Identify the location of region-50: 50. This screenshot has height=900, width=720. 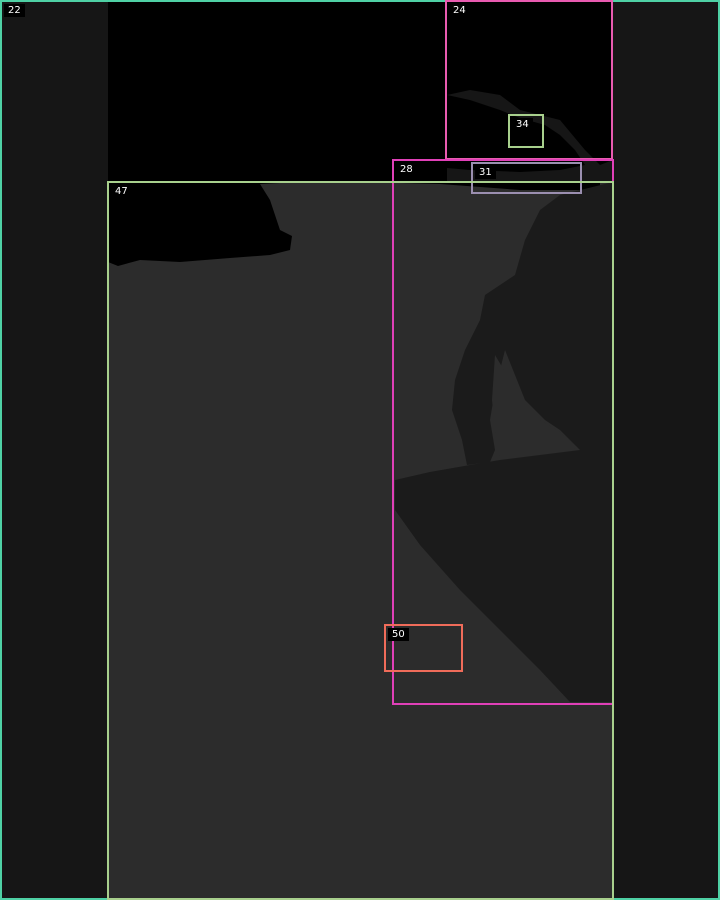
(423, 648).